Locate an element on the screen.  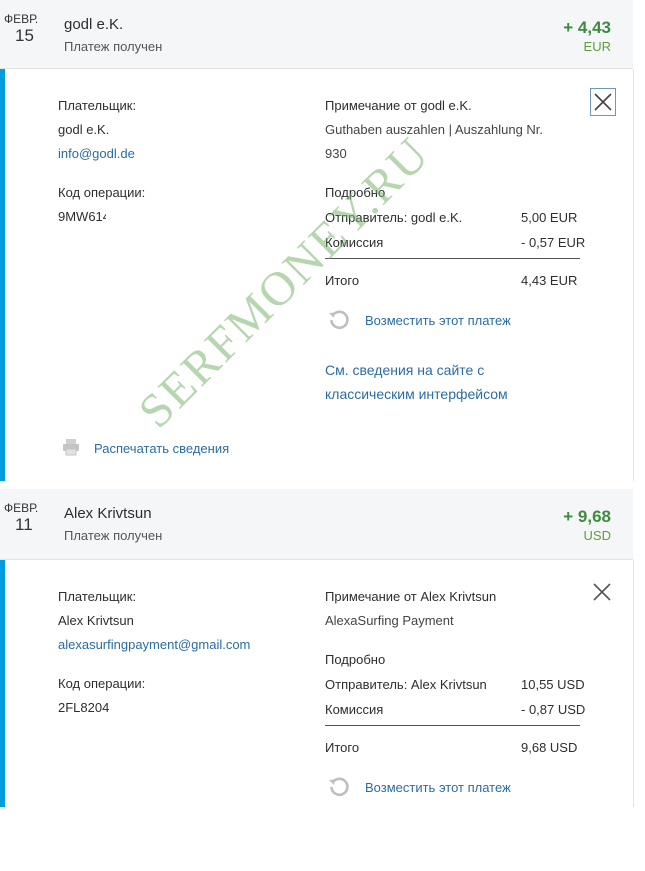
printer-icon is located at coordinates (71, 447).